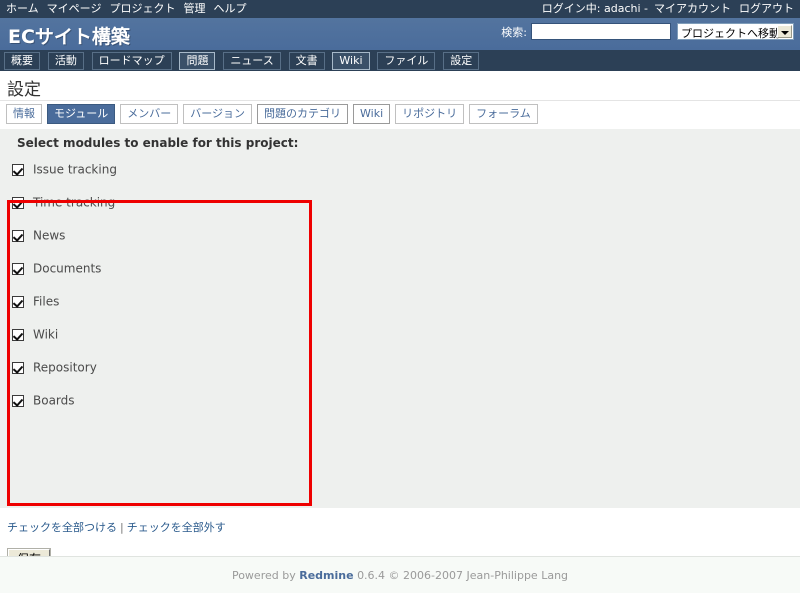 The height and width of the screenshot is (593, 800). I want to click on tab-wiki: Wiki, so click(372, 114).